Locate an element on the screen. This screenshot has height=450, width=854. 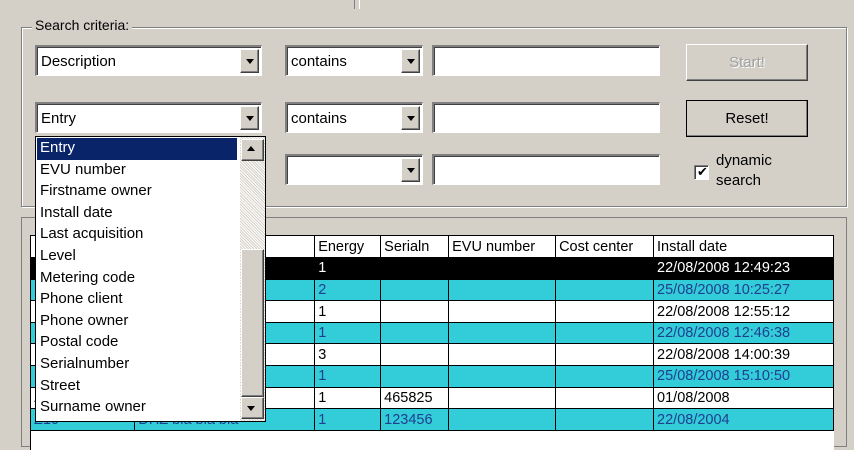
splitter is located at coordinates (357, 4).